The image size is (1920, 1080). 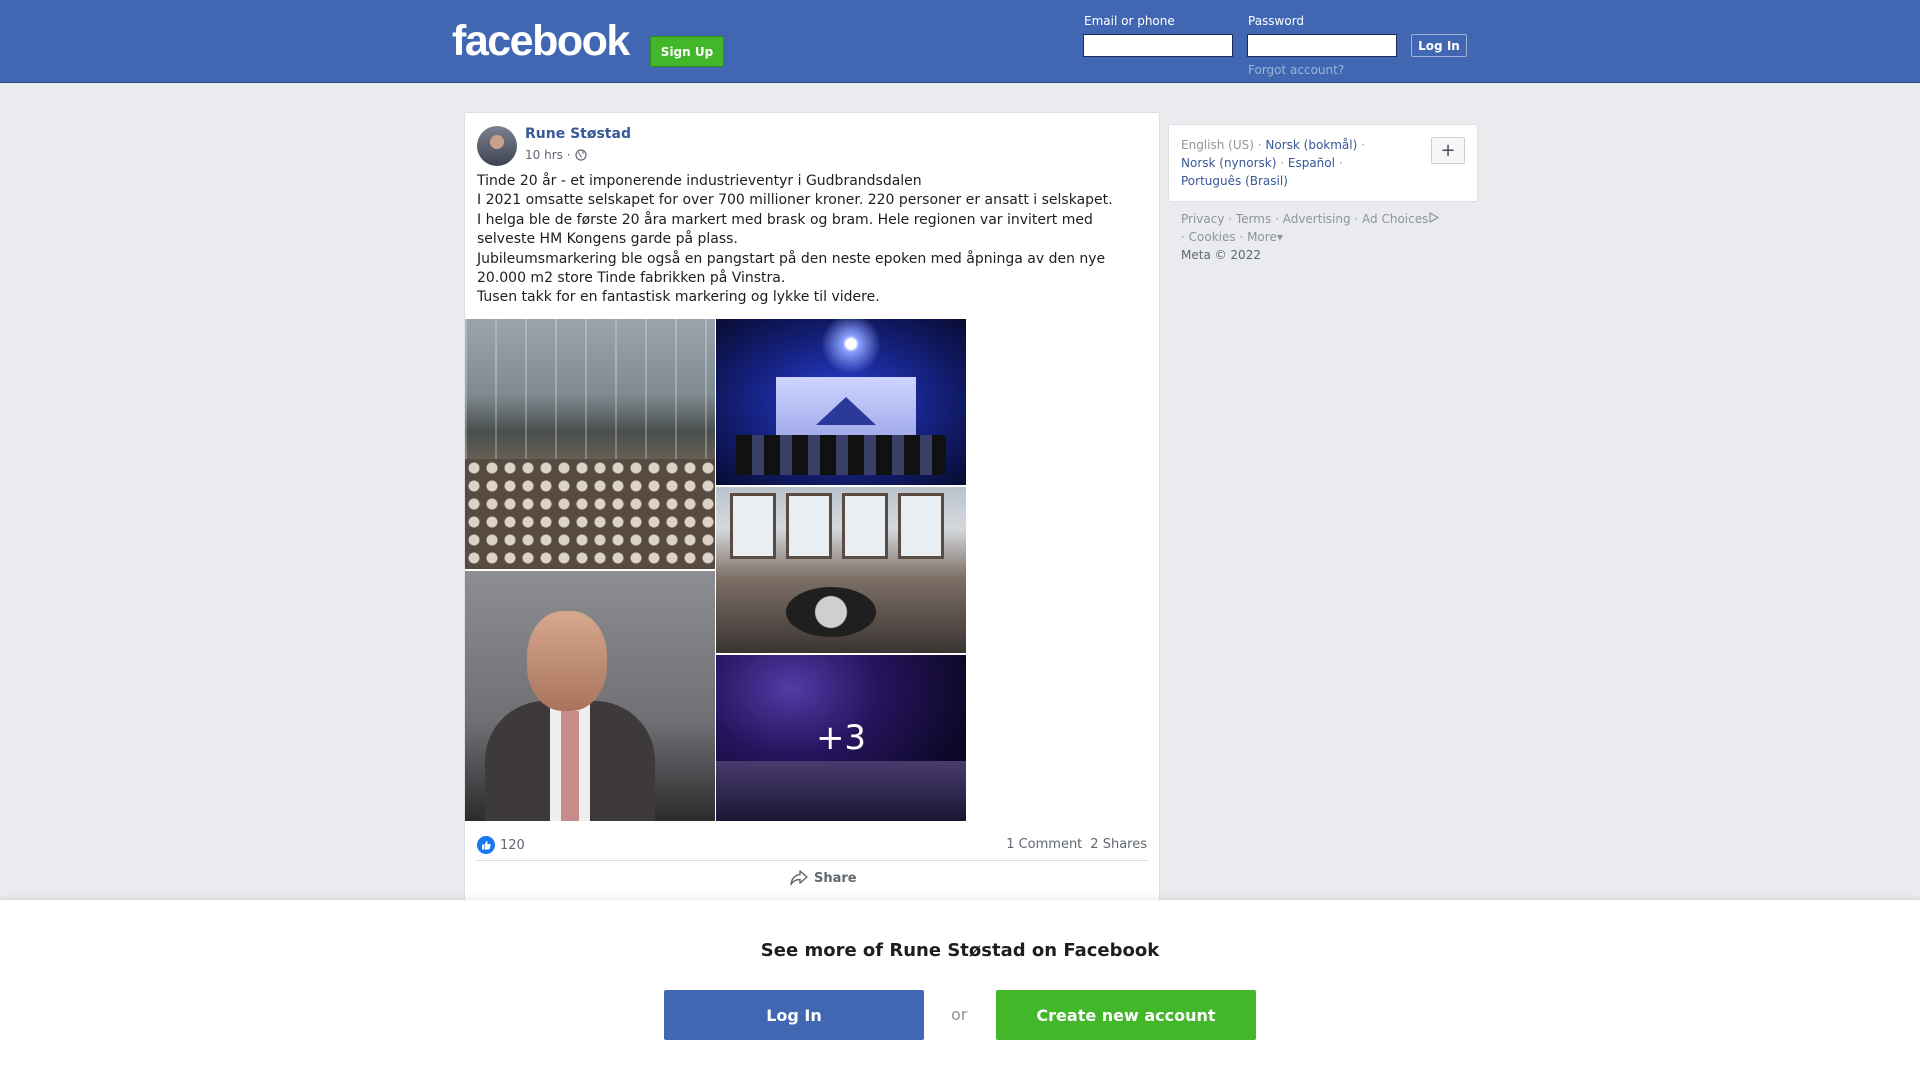 What do you see at coordinates (960, 950) in the screenshot?
I see `banner-title: See more of Rune Støstad on Facebook` at bounding box center [960, 950].